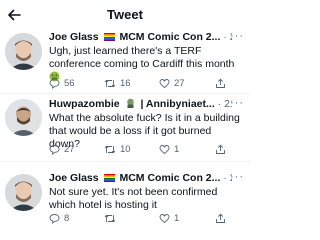 The width and height of the screenshot is (320, 240). What do you see at coordinates (146, 150) in the screenshot?
I see `tweet-actions: 27 10 1` at bounding box center [146, 150].